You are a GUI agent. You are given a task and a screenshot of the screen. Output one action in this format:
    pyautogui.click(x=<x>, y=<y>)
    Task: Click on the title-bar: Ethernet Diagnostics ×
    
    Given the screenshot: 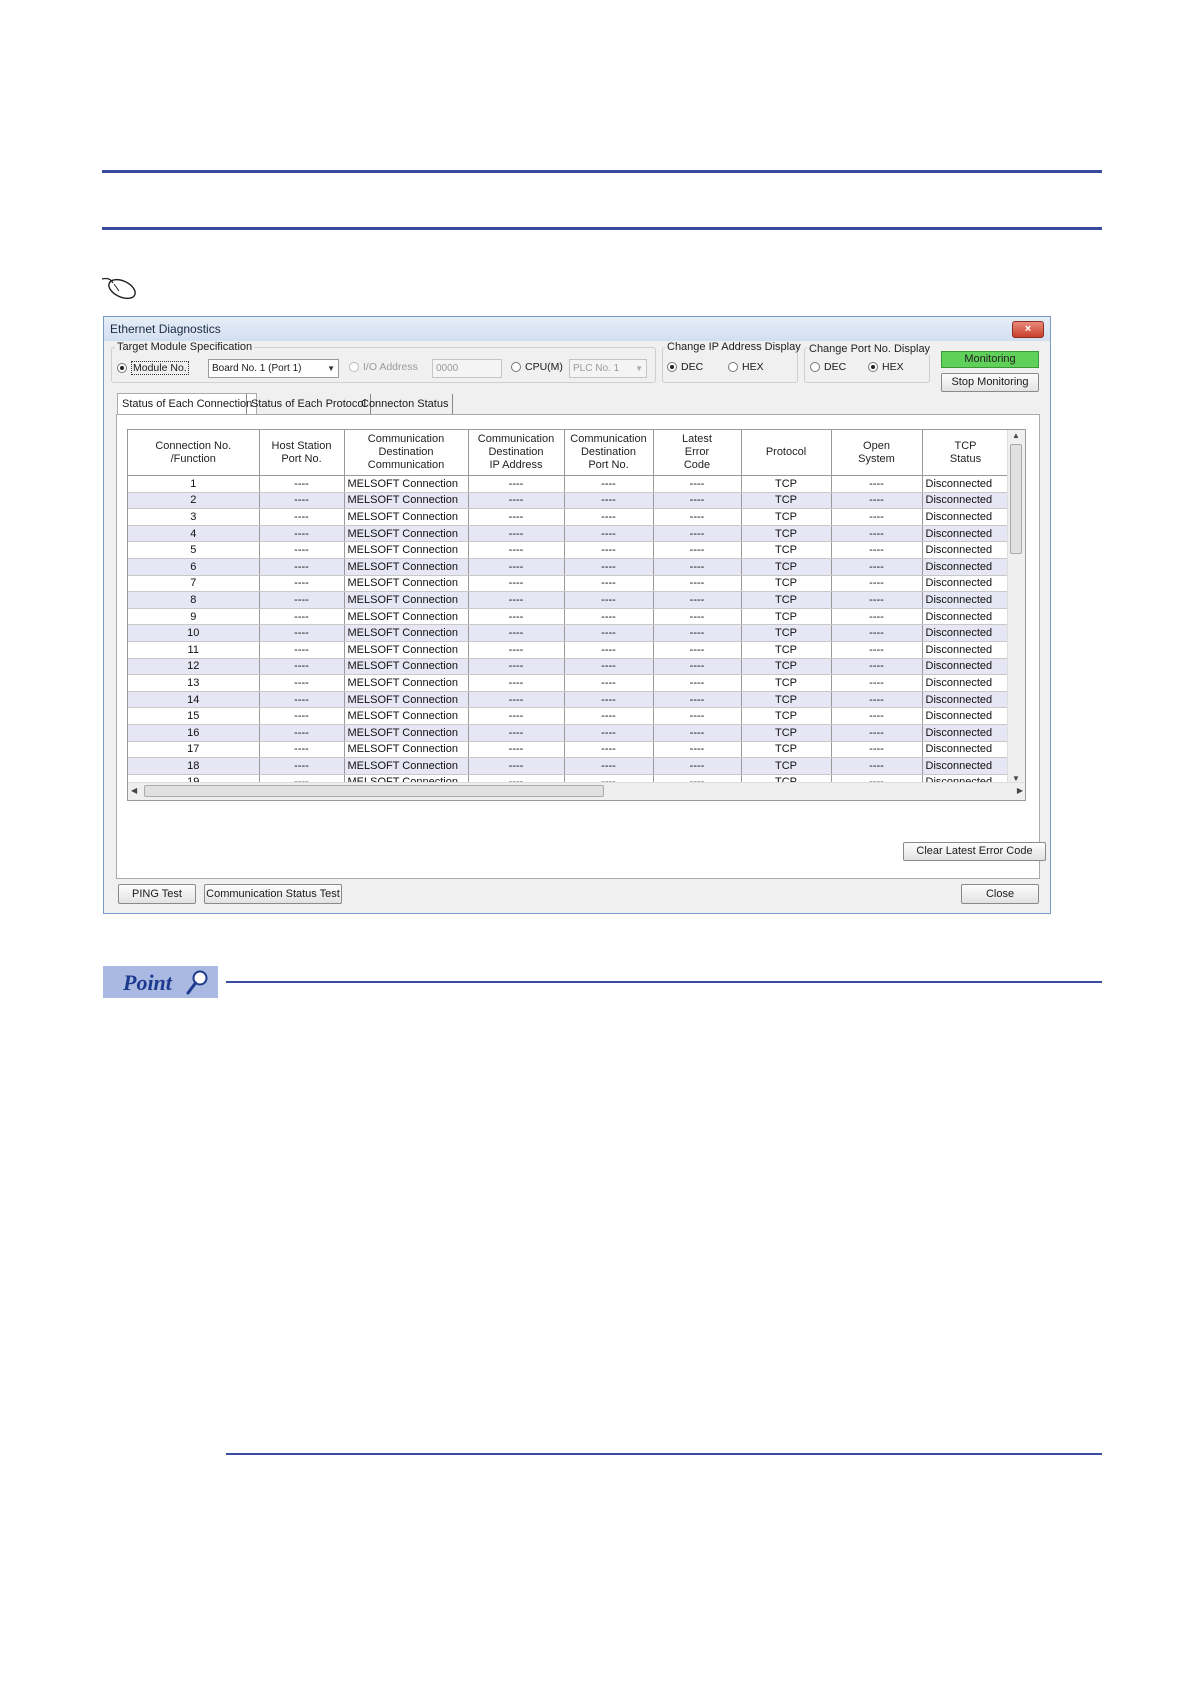 What is the action you would take?
    pyautogui.click(x=577, y=329)
    